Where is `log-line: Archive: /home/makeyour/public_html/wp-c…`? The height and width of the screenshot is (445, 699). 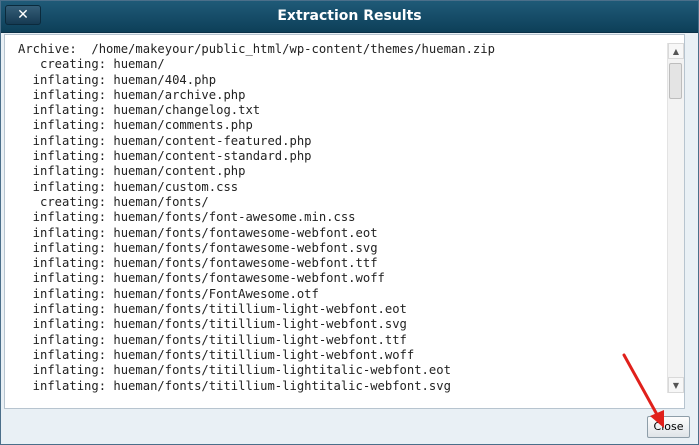 log-line: Archive: /home/makeyour/public_html/wp-c… is located at coordinates (256, 49).